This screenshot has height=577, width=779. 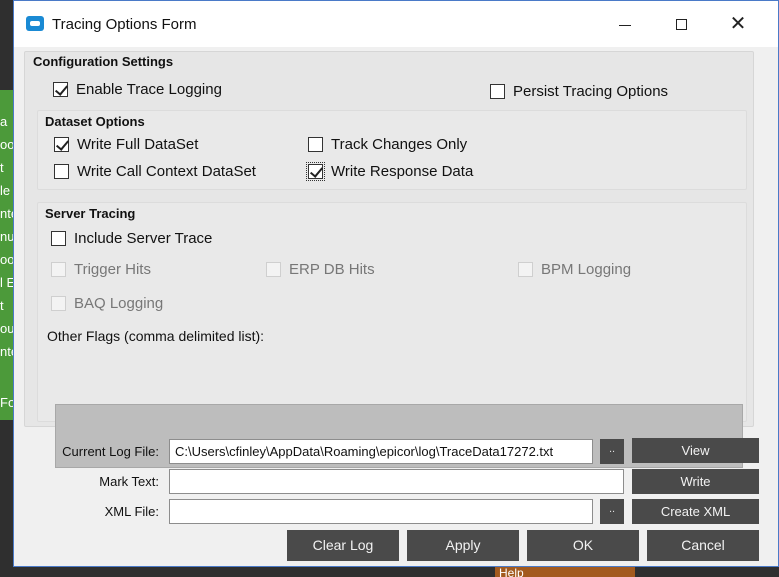 I want to click on checkbox-label: Enable Trace Logging, so click(x=149, y=89).